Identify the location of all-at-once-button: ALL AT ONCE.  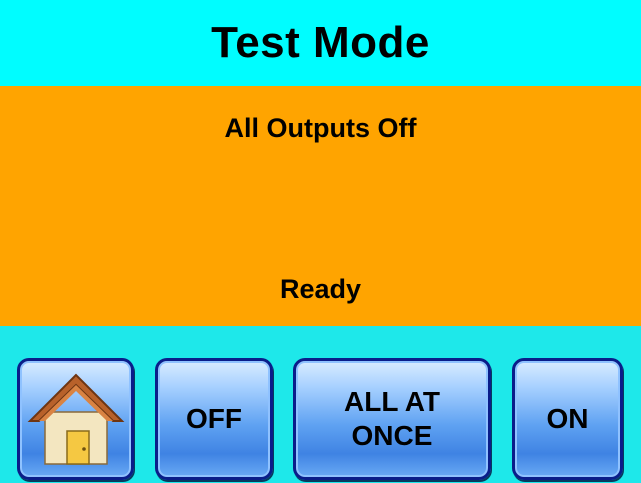
(392, 419).